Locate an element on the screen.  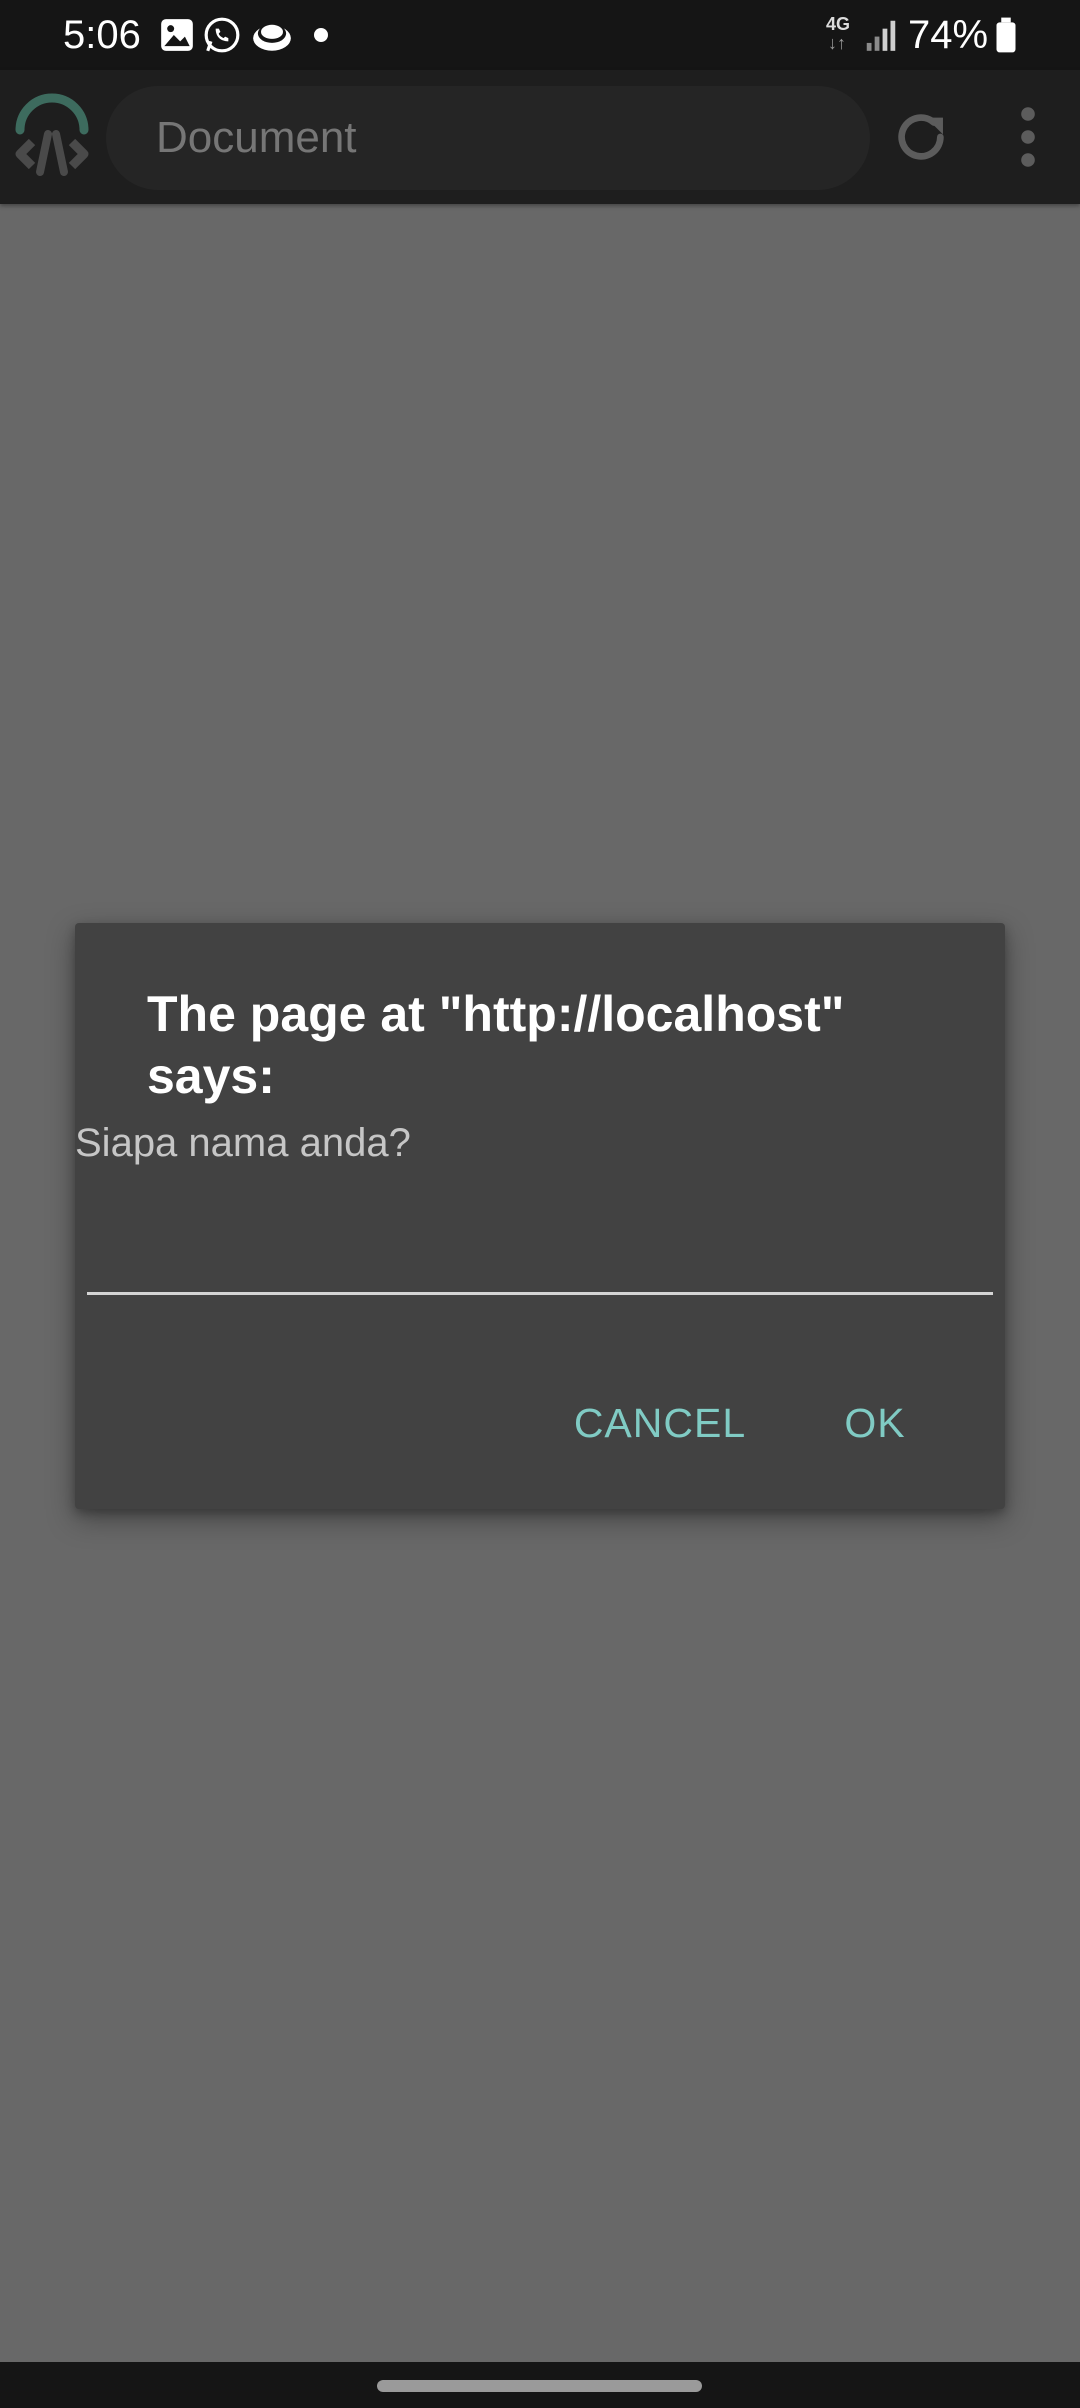
network-activity-icon: ↓↑ is located at coordinates (837, 43).